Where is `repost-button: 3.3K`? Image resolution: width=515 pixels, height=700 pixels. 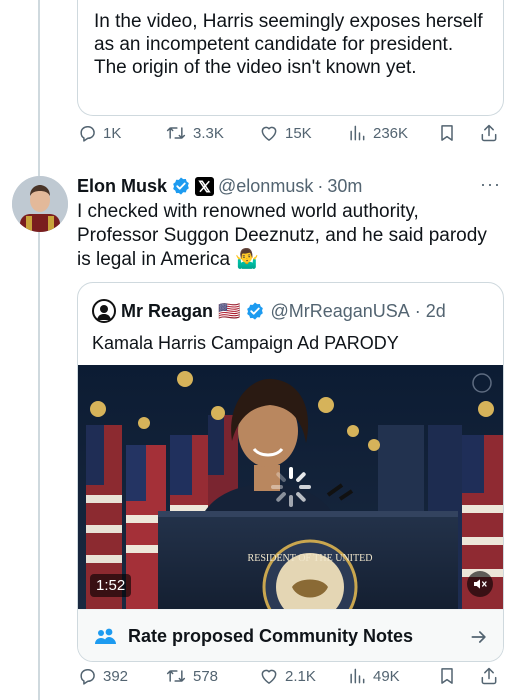 repost-button: 3.3K is located at coordinates (194, 133).